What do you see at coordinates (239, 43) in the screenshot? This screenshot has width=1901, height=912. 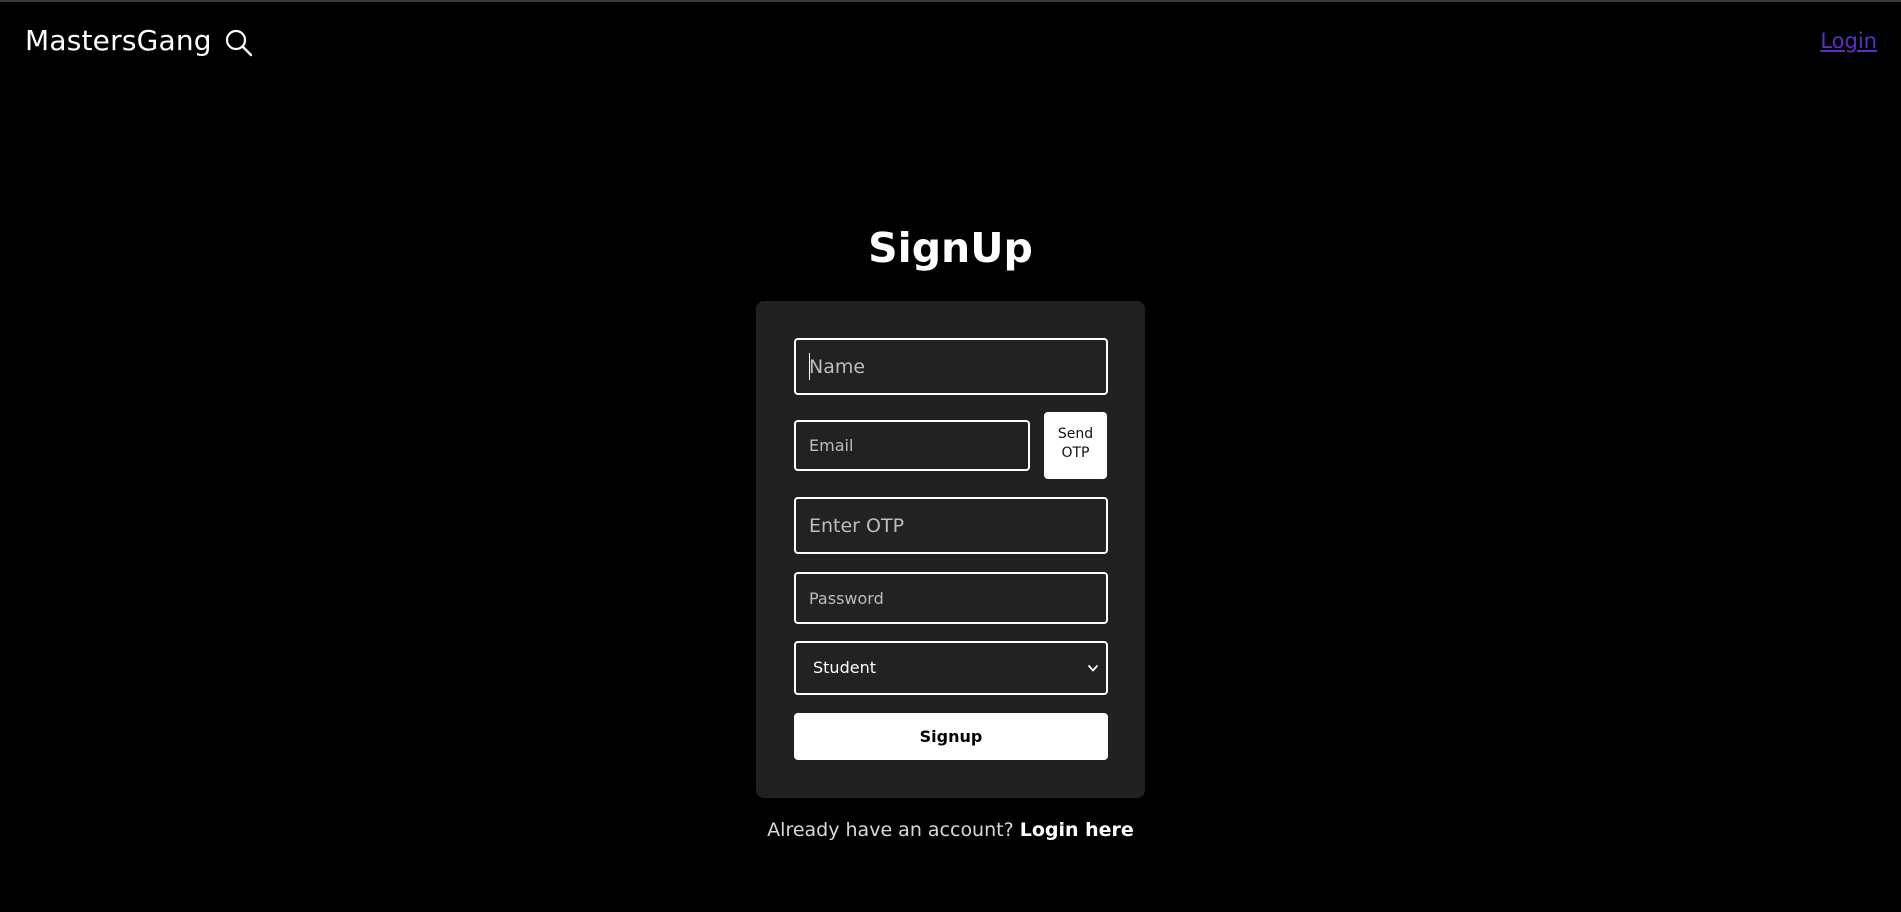 I see `search-icon` at bounding box center [239, 43].